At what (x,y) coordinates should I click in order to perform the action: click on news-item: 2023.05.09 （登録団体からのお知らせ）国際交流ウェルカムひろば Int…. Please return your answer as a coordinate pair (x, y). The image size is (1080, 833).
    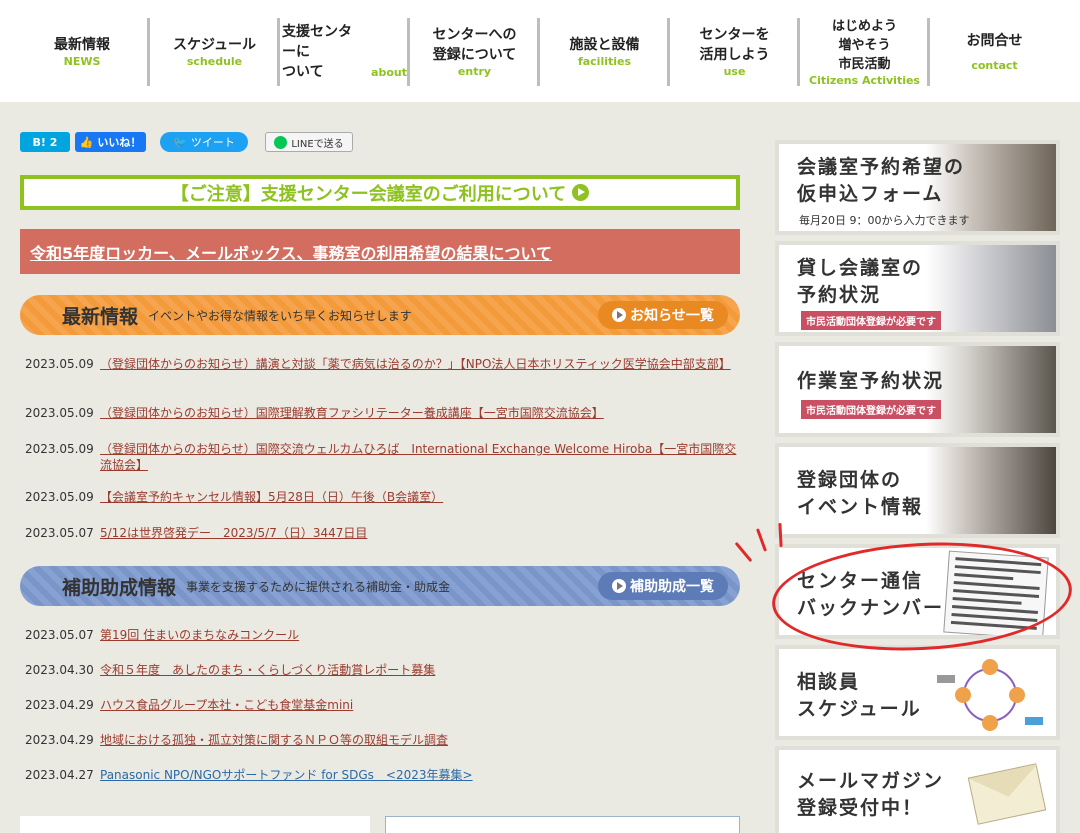
    Looking at the image, I should click on (381, 457).